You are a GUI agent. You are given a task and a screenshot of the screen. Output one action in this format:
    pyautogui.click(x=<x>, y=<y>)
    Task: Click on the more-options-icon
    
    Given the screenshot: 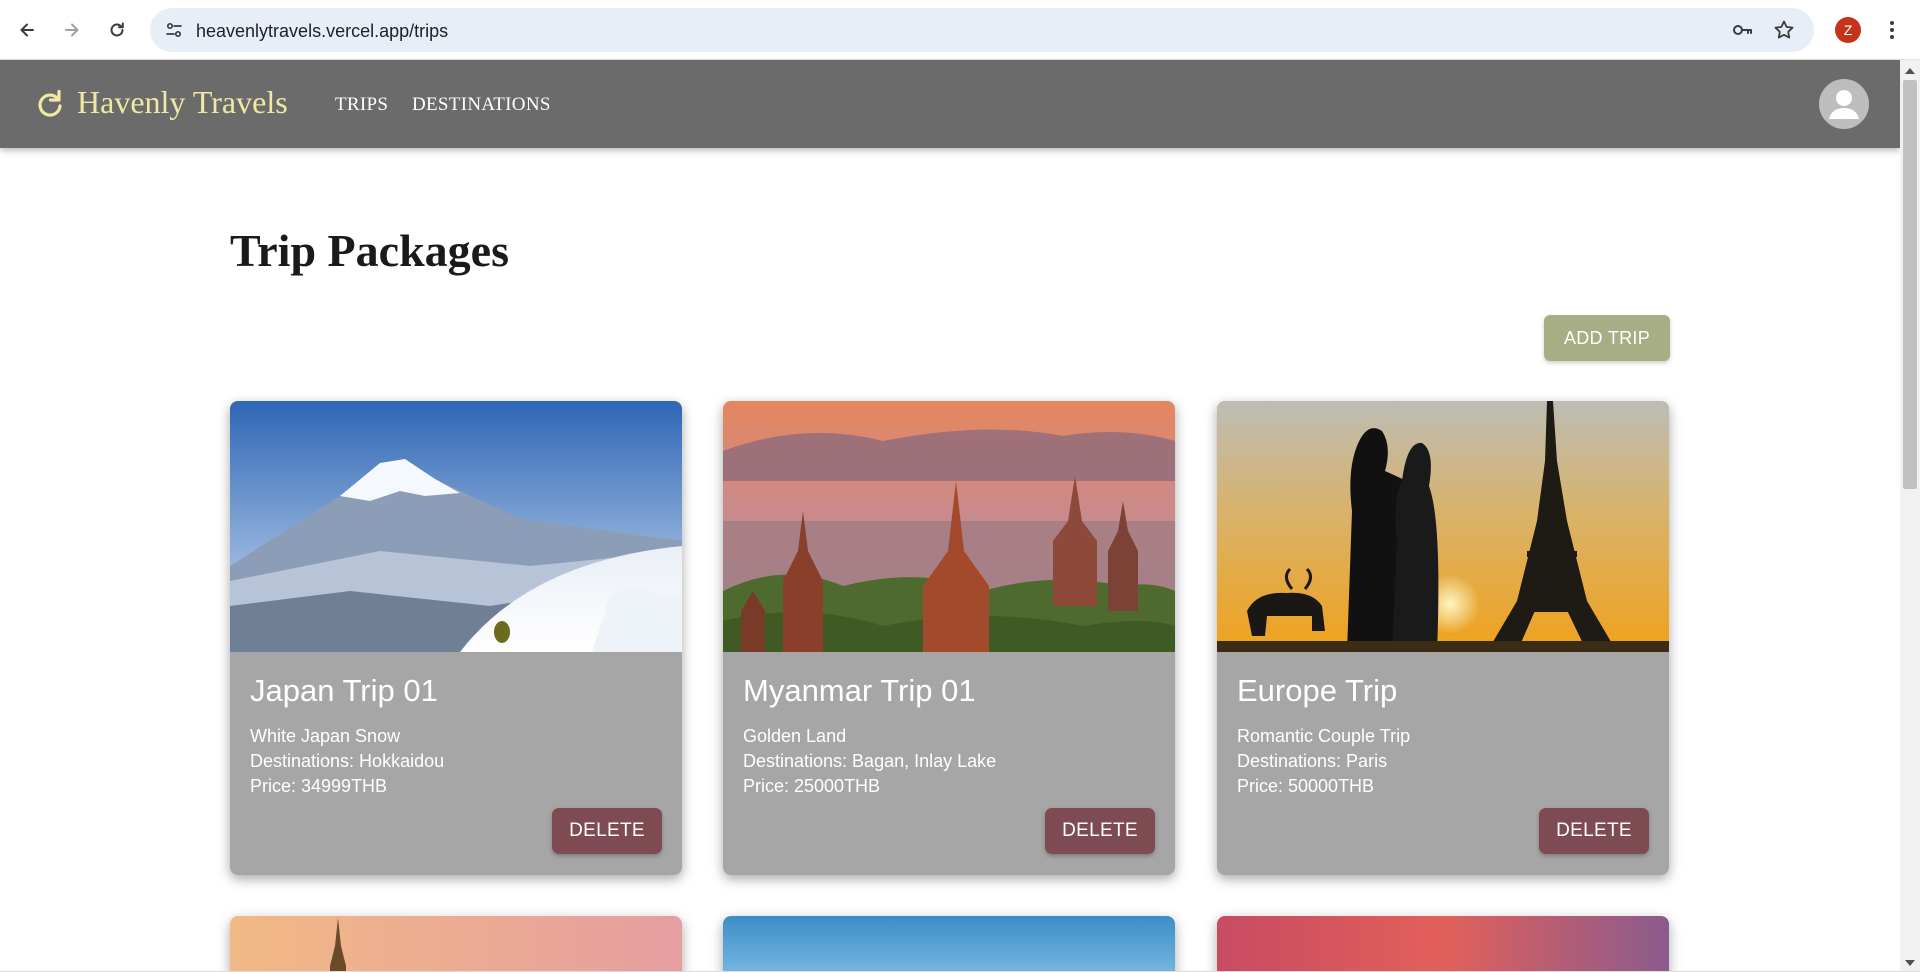 What is the action you would take?
    pyautogui.click(x=1892, y=30)
    